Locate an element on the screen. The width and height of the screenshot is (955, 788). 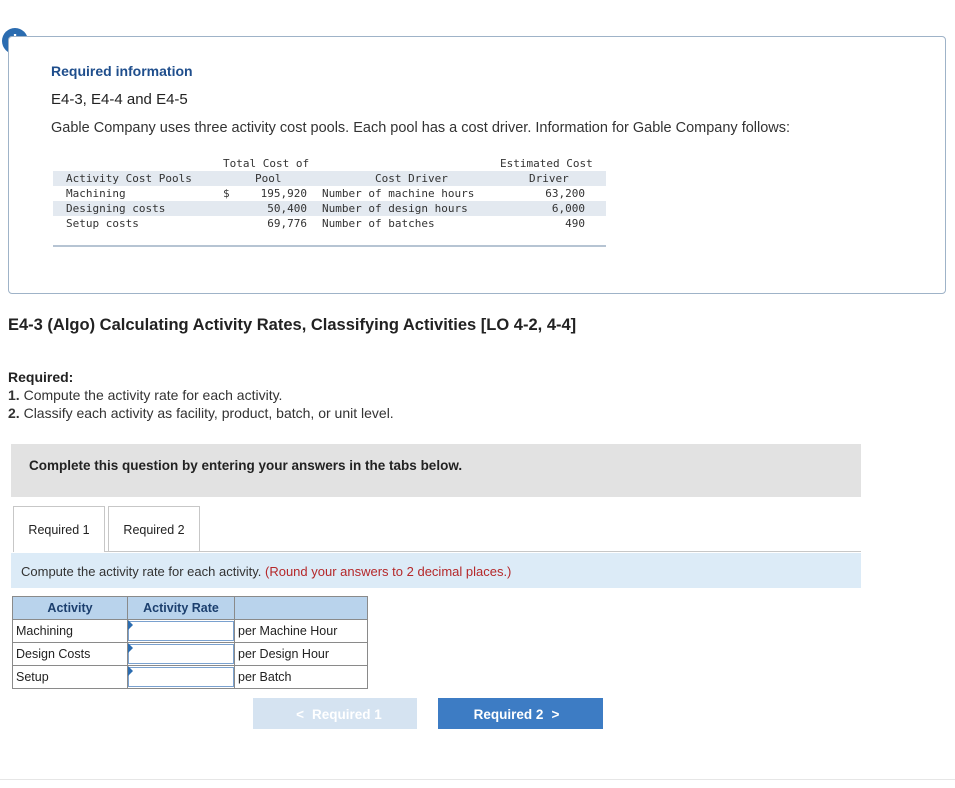
chevron-left-icon: < is located at coordinates (300, 714).